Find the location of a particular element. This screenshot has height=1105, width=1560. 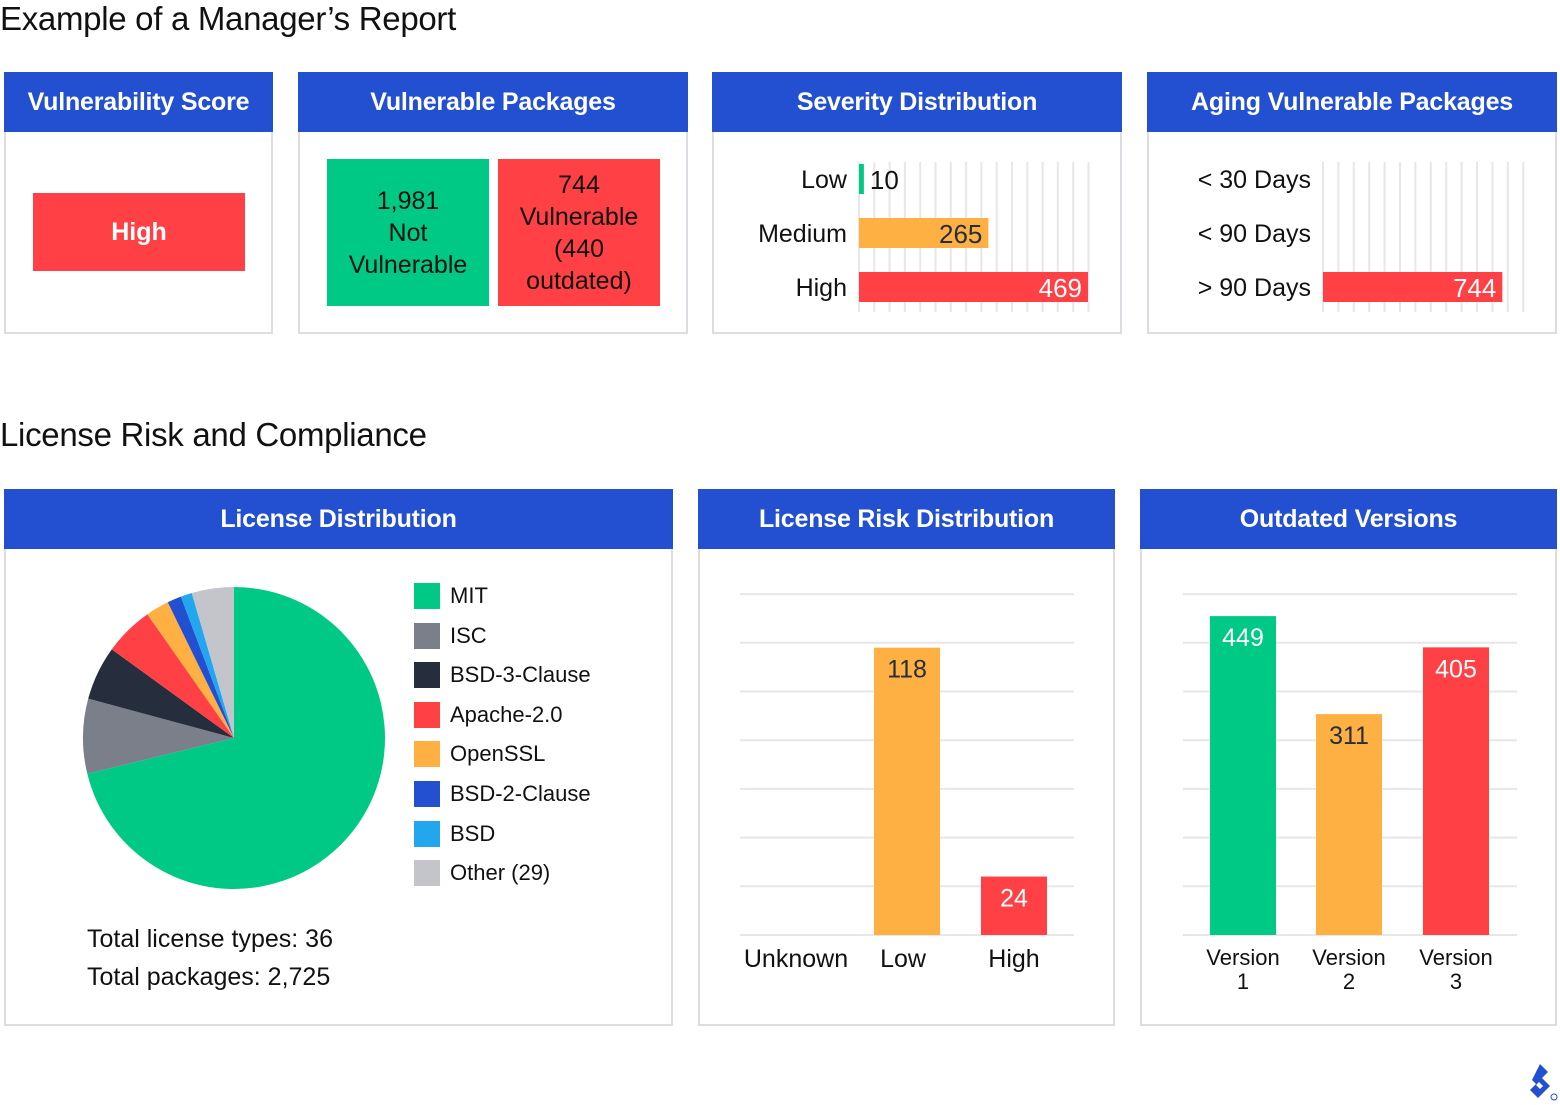

bar-value-label: 449 is located at coordinates (1243, 638).